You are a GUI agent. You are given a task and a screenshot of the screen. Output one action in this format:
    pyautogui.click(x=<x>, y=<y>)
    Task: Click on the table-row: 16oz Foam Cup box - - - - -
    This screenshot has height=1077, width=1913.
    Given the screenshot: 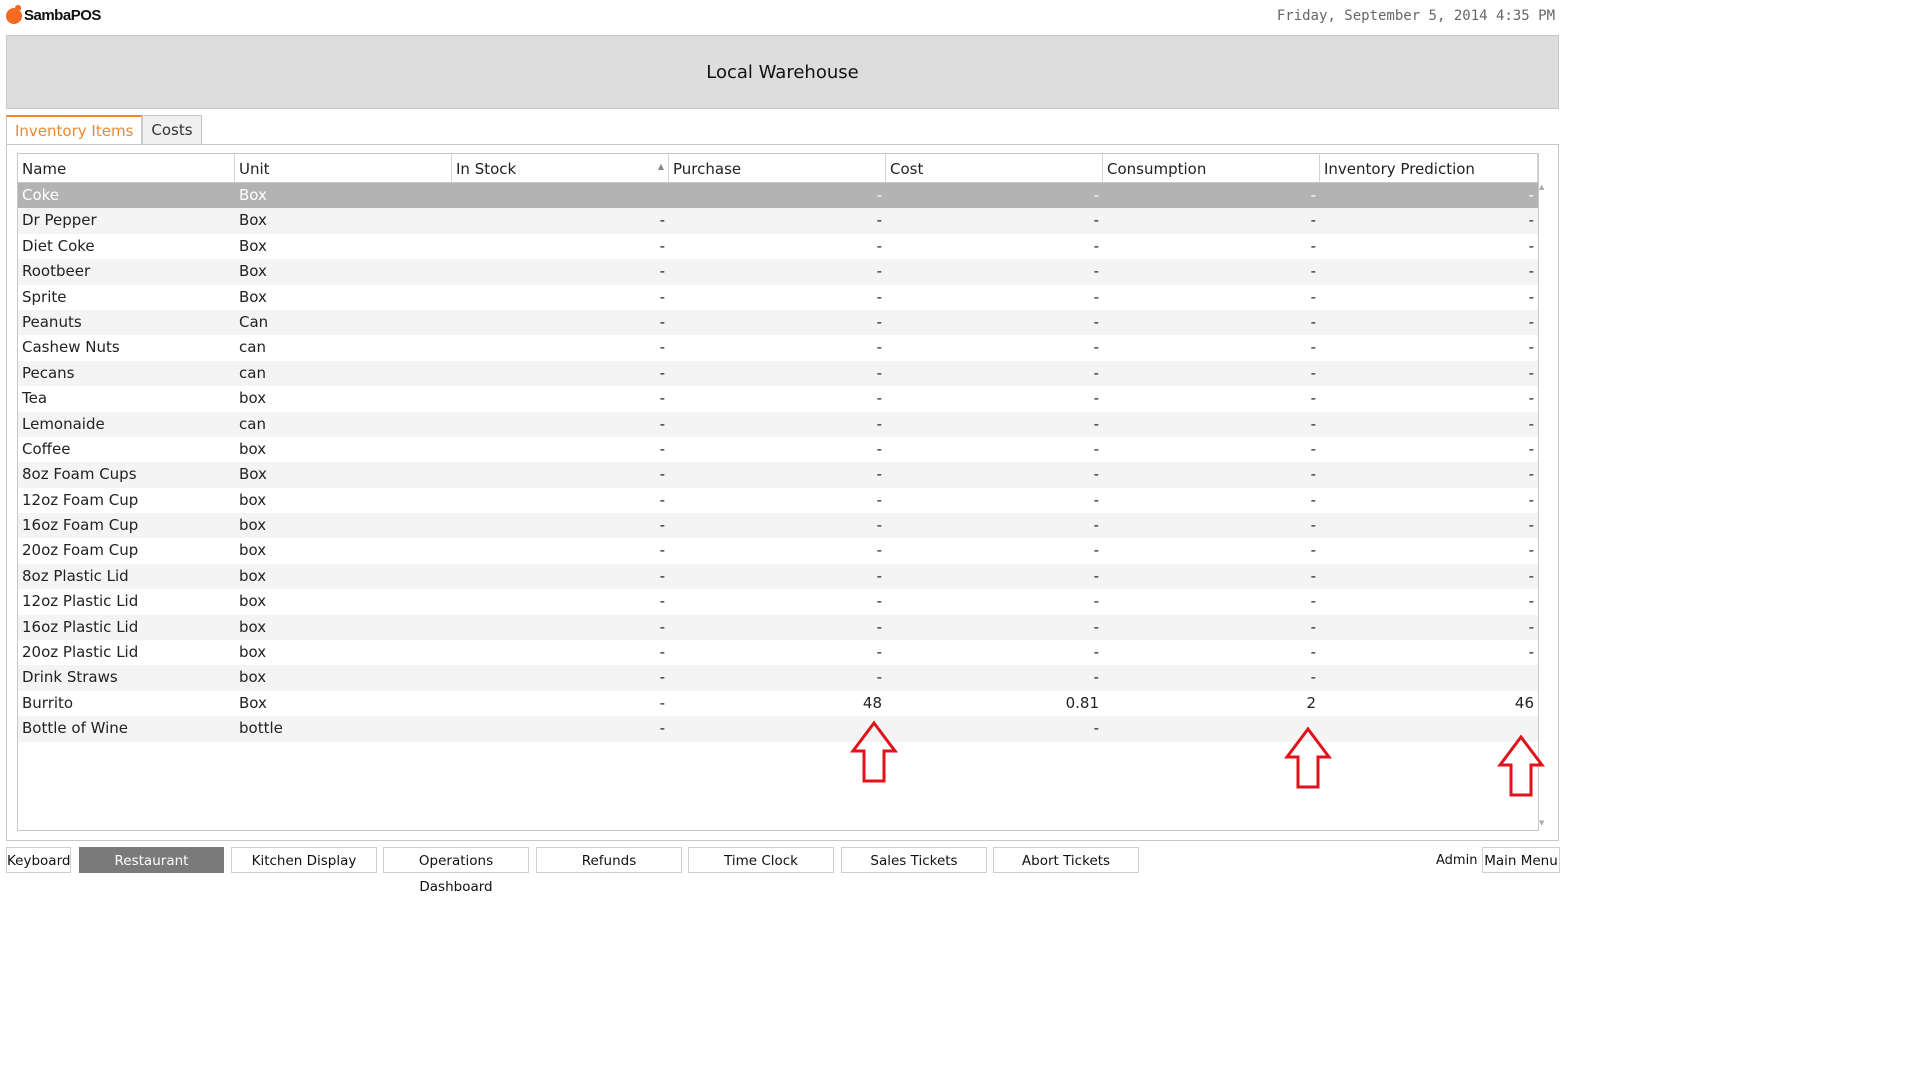 What is the action you would take?
    pyautogui.click(x=778, y=526)
    